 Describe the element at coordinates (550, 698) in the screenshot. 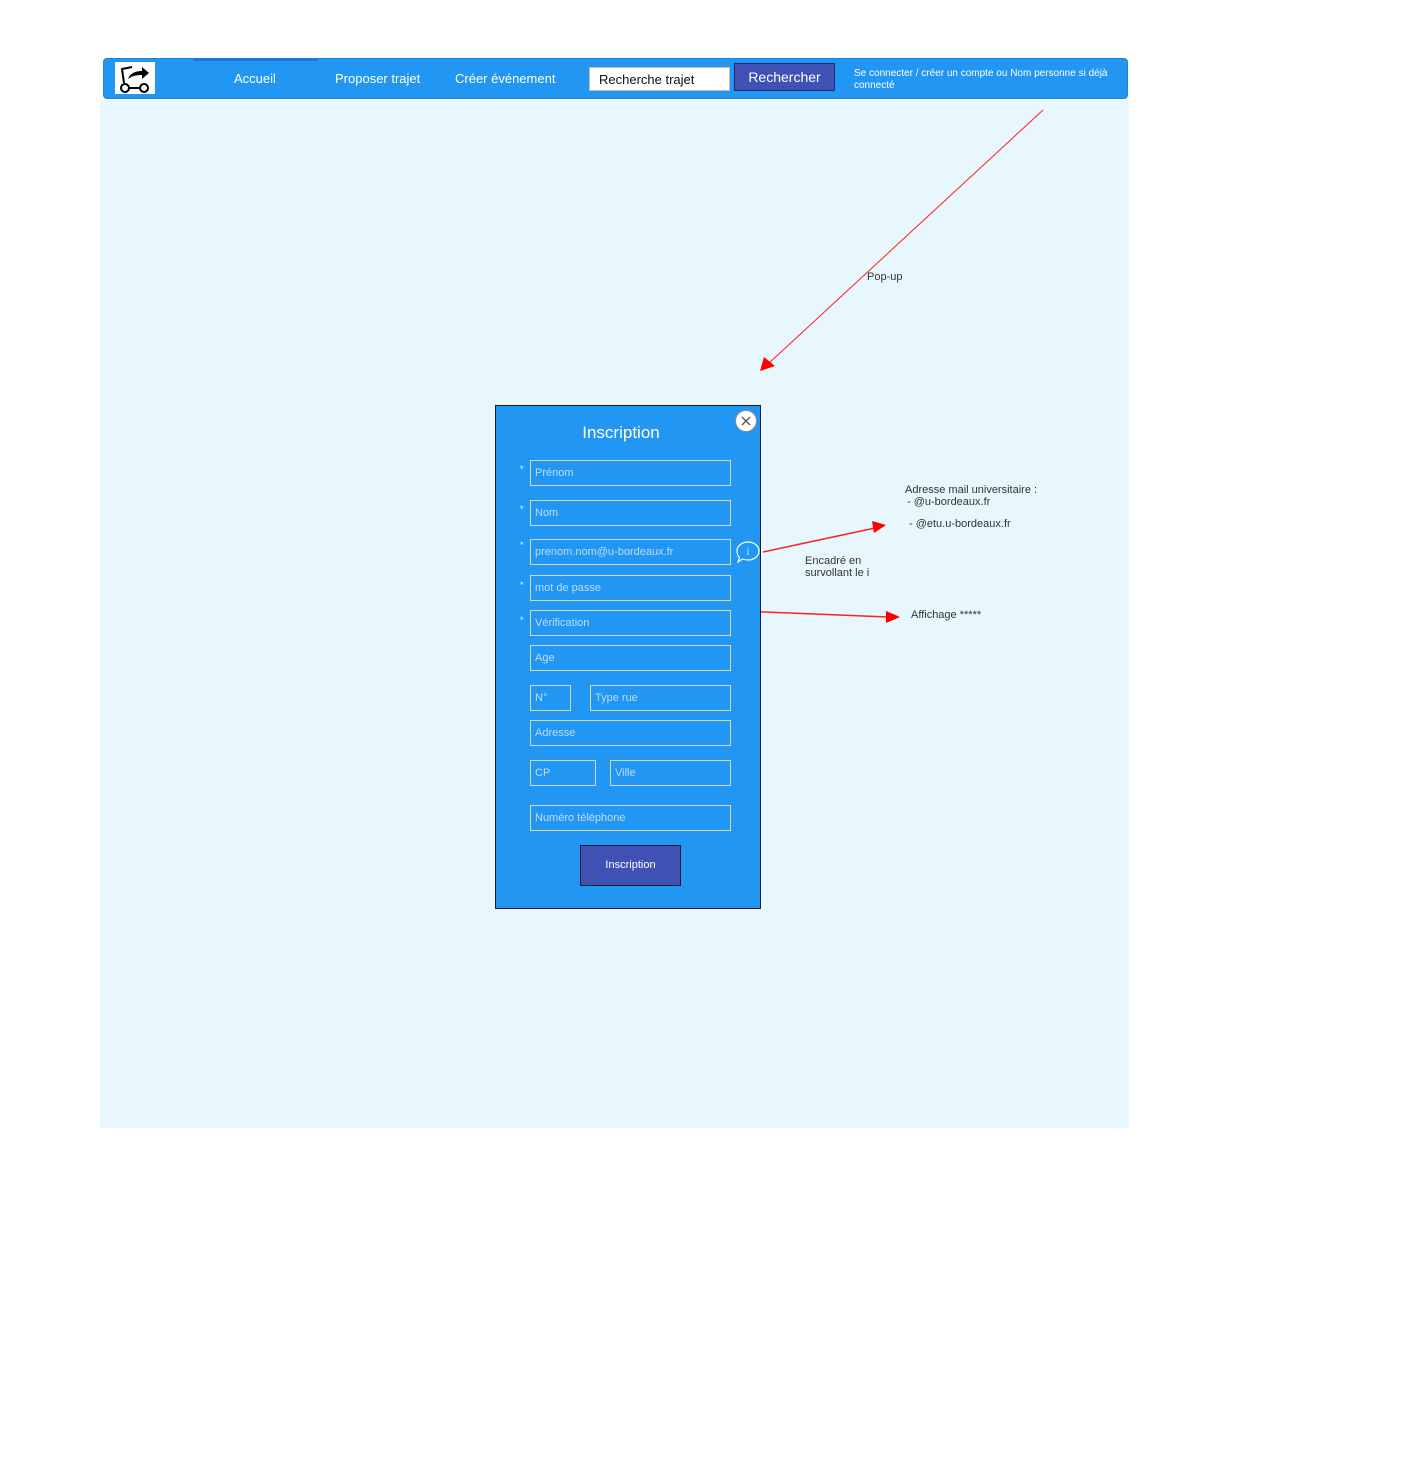

I see `street-number-field` at that location.